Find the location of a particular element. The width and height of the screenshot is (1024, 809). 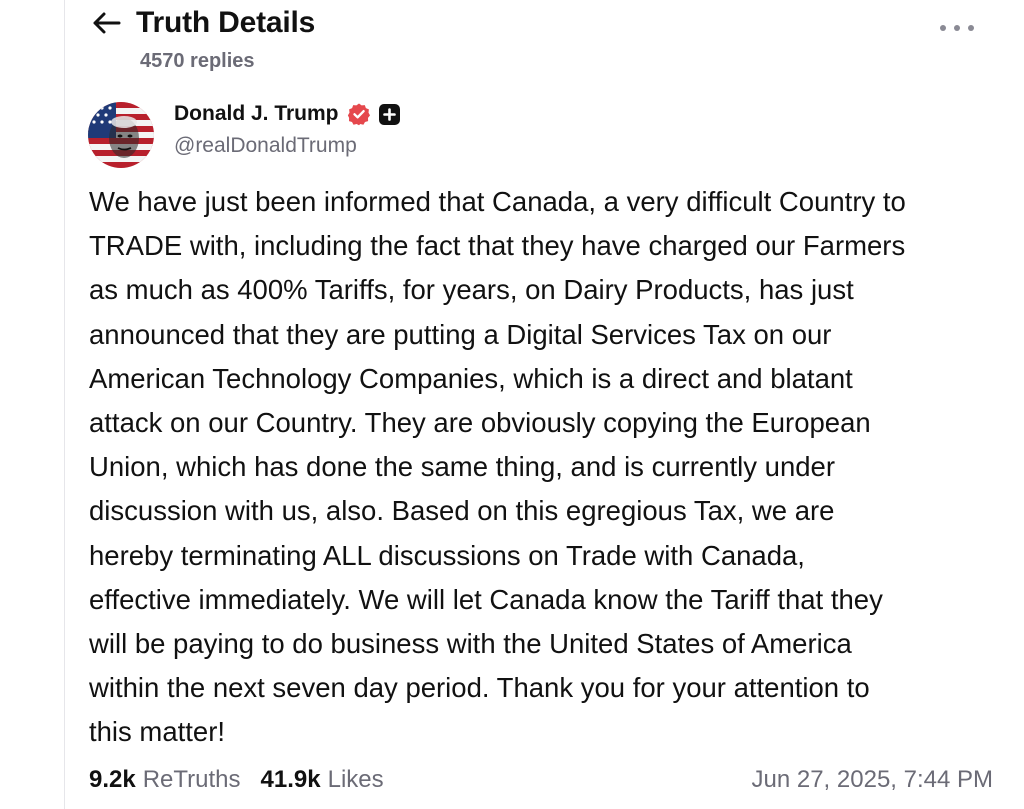

more-horizontal-icon is located at coordinates (957, 28).